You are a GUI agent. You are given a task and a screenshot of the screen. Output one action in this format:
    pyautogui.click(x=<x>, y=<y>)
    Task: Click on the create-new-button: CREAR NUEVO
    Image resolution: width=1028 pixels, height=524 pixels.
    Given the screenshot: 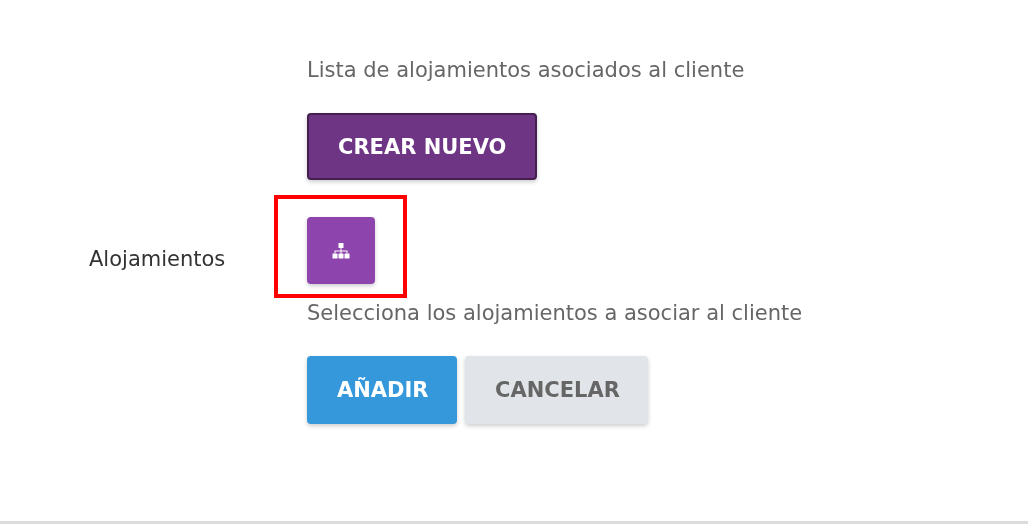 What is the action you would take?
    pyautogui.click(x=422, y=146)
    